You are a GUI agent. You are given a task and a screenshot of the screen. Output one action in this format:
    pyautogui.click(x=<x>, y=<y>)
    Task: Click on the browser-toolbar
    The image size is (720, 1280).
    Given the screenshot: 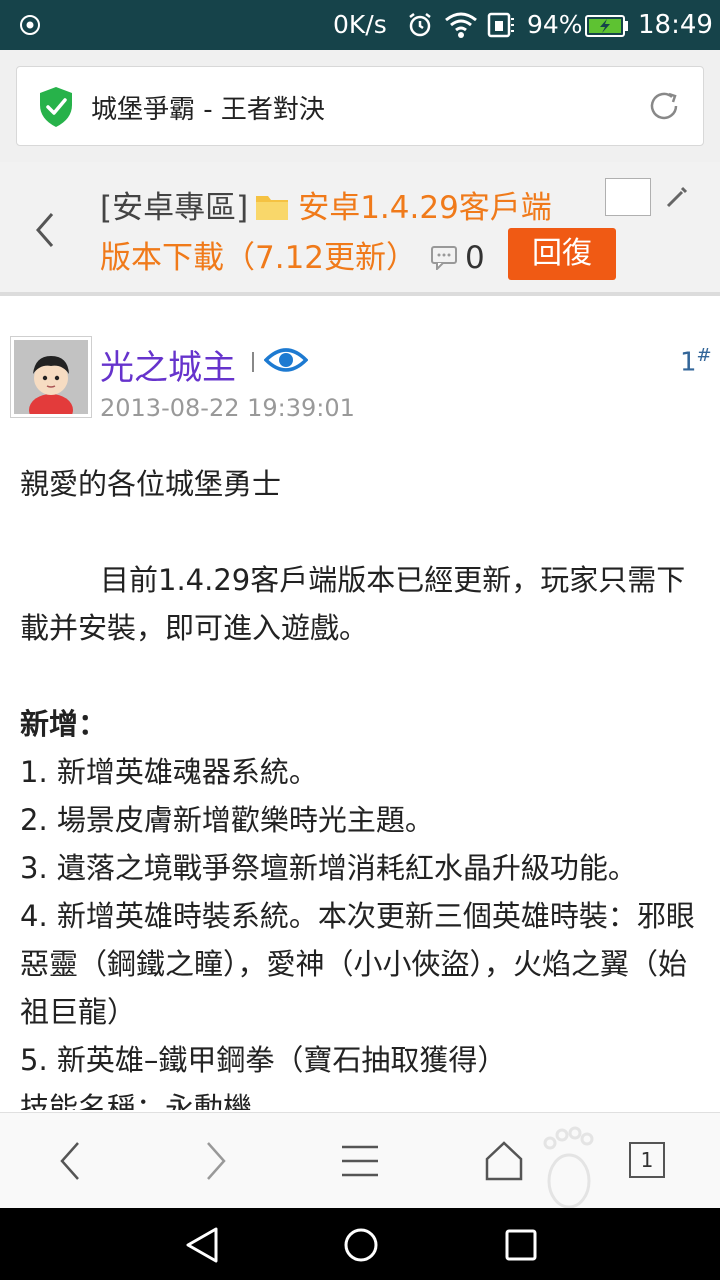 What is the action you would take?
    pyautogui.click(x=360, y=1160)
    